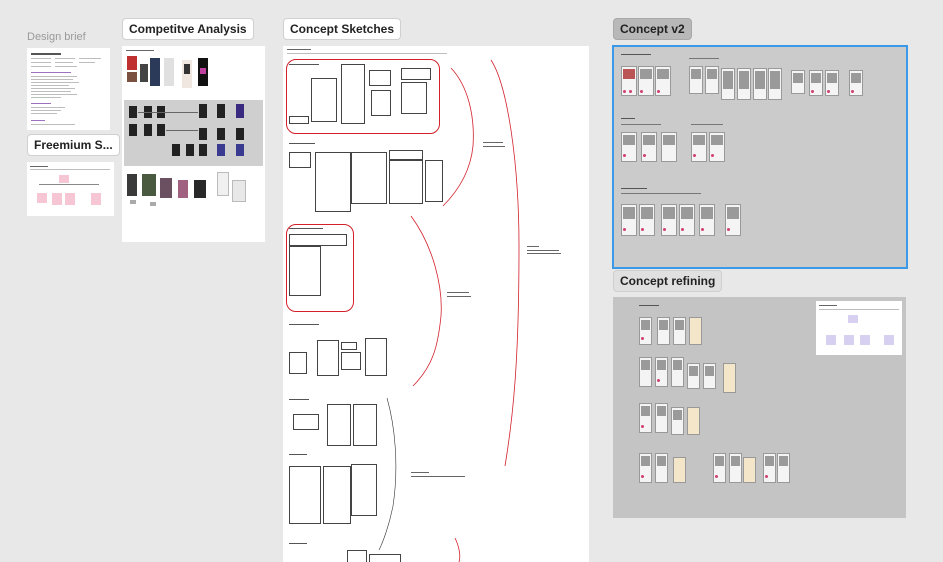 This screenshot has width=943, height=562. I want to click on concept-sketches-label: Concept Sketches, so click(342, 29).